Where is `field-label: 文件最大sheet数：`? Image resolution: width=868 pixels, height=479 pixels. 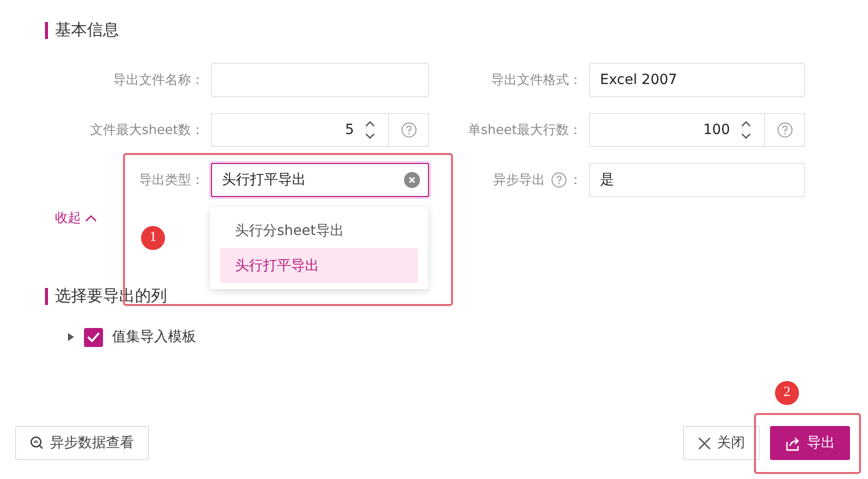 field-label: 文件最大sheet数： is located at coordinates (147, 130).